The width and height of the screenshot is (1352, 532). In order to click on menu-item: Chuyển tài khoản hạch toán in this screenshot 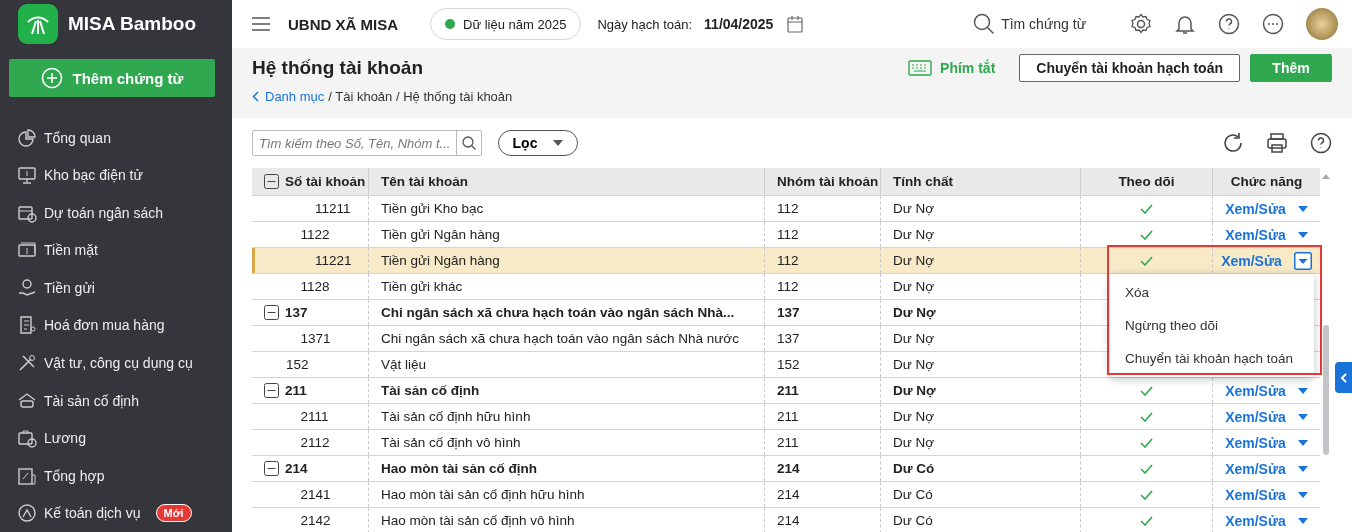, I will do `click(1212, 358)`.